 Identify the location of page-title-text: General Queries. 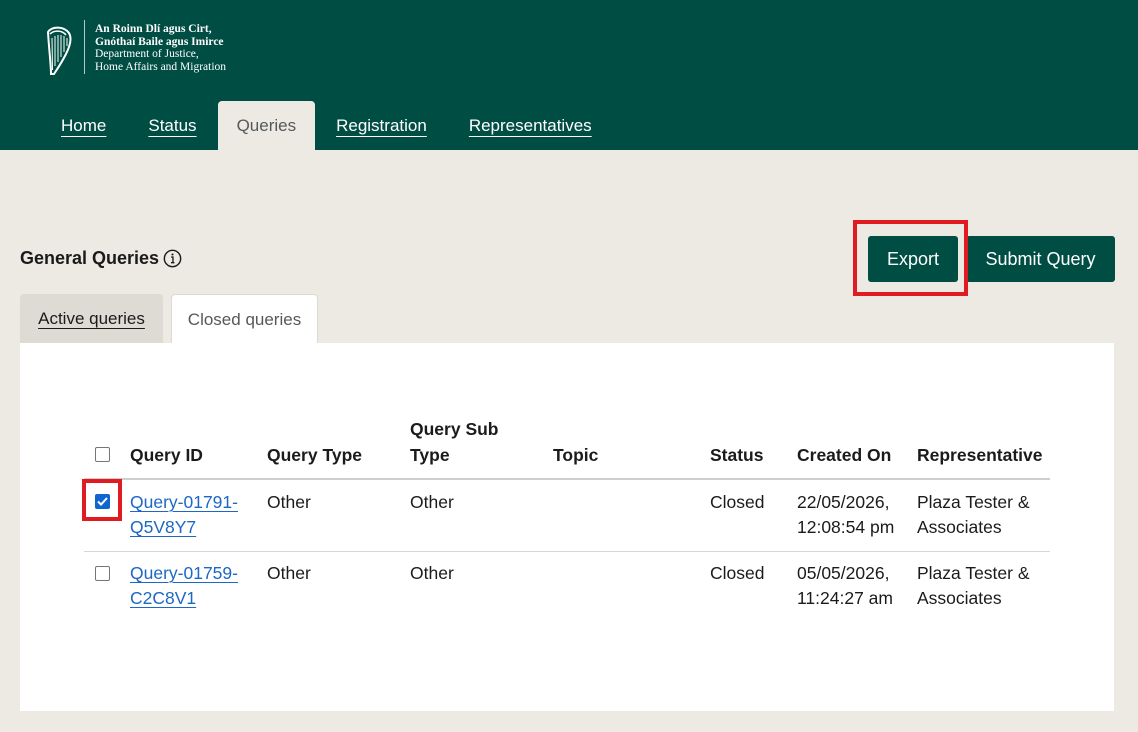
(90, 258).